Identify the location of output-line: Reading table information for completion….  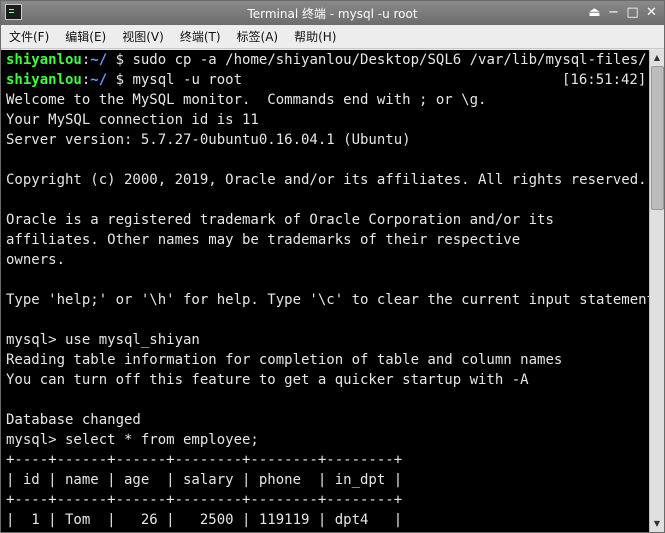
(284, 360).